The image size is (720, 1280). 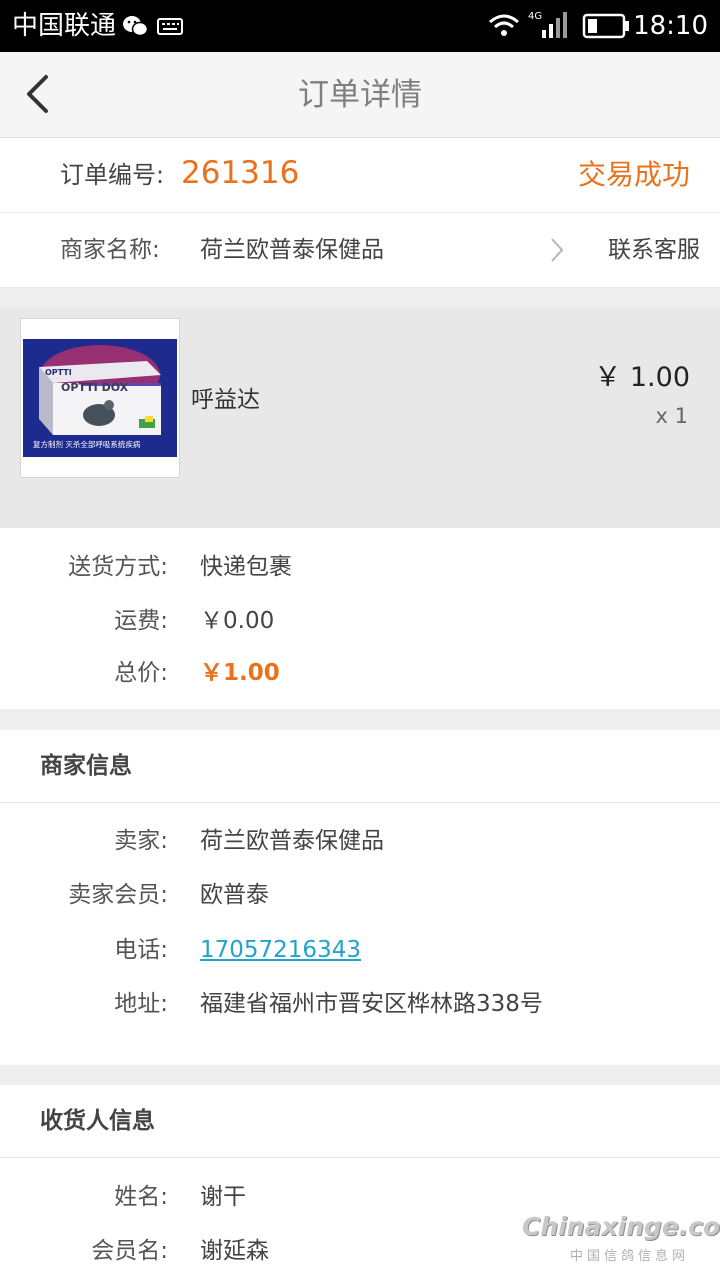 What do you see at coordinates (642, 377) in the screenshot?
I see `product-price: ￥ 1.00` at bounding box center [642, 377].